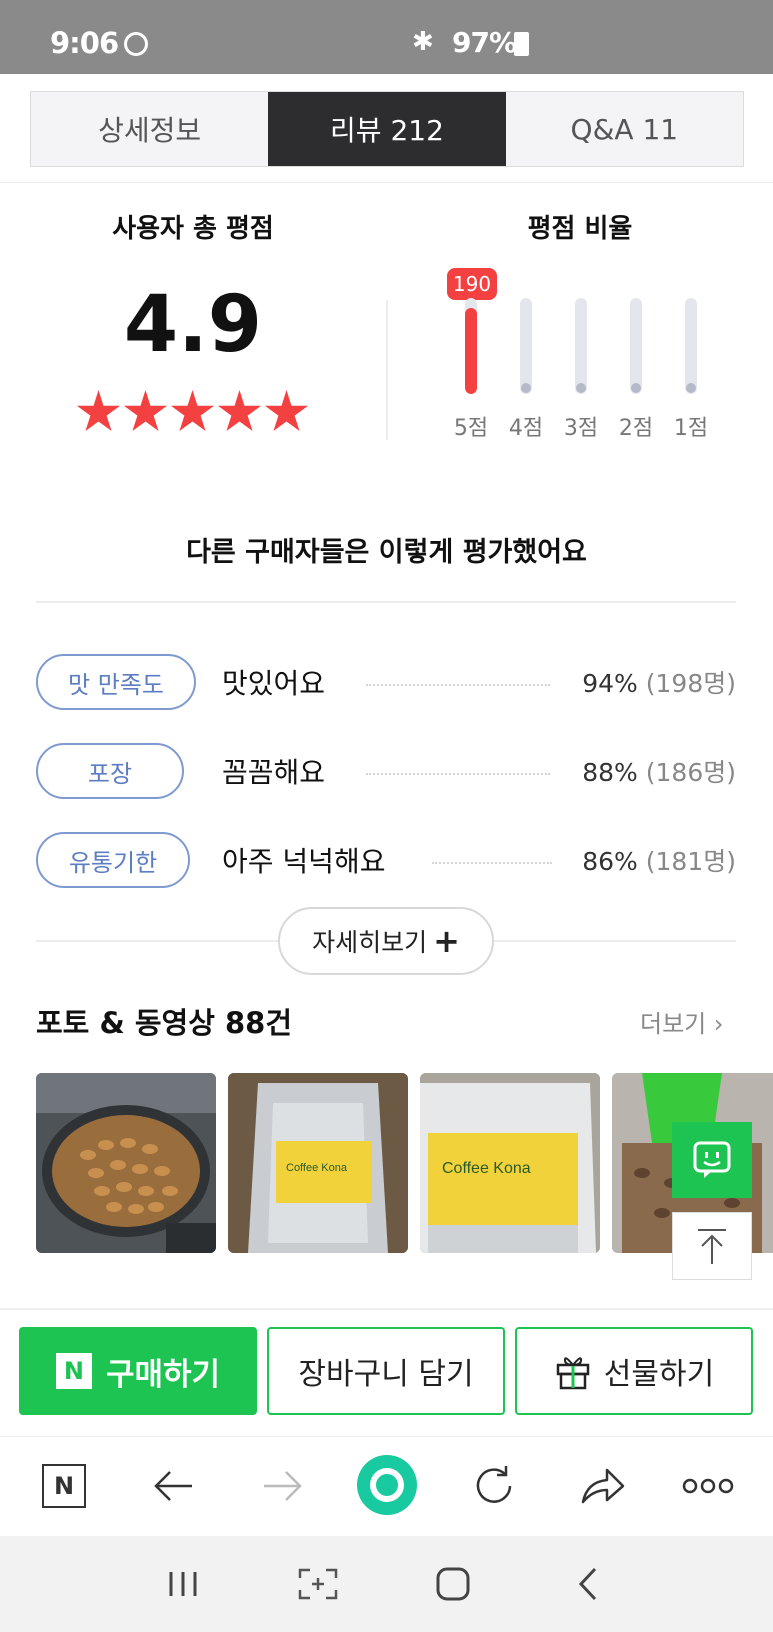  What do you see at coordinates (163, 1374) in the screenshot?
I see `buy-label: 구매하기` at bounding box center [163, 1374].